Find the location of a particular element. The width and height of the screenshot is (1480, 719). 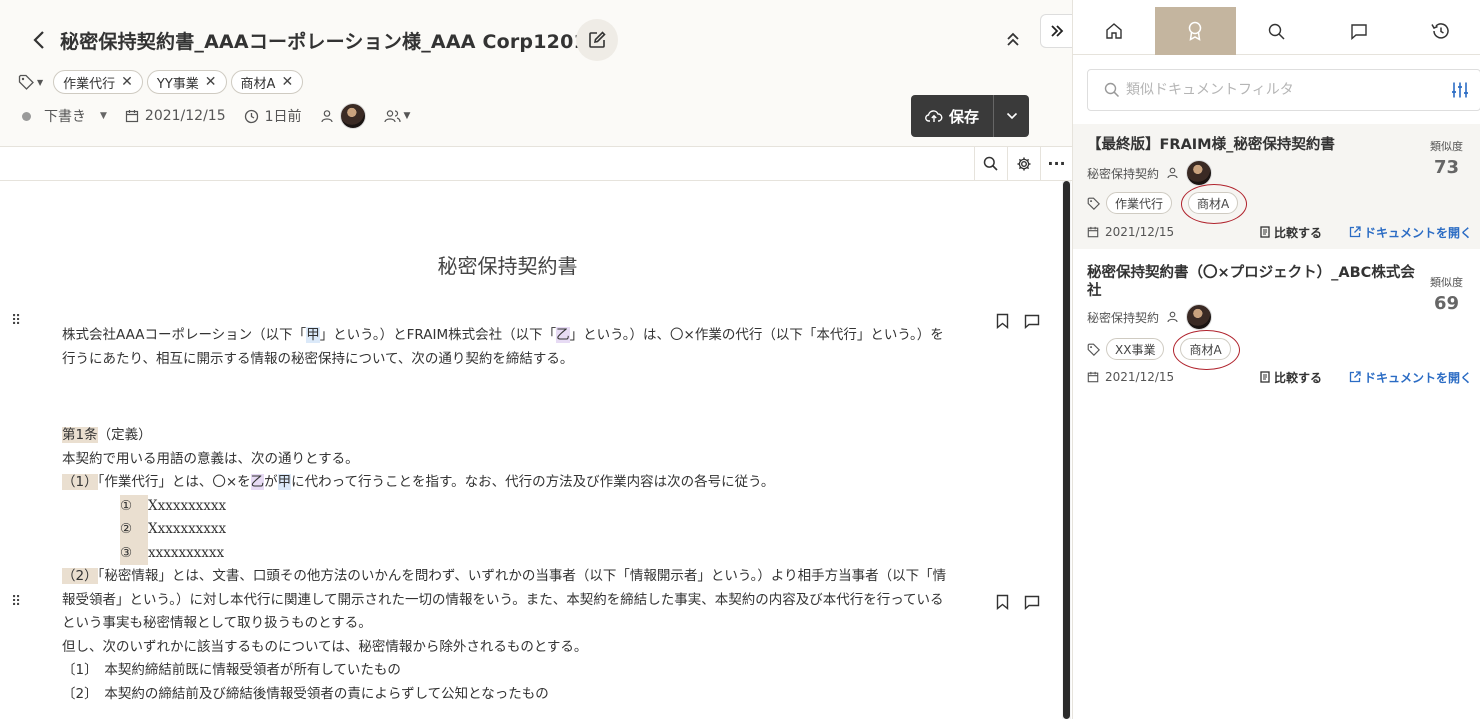

comment-icon is located at coordinates (1032, 321).